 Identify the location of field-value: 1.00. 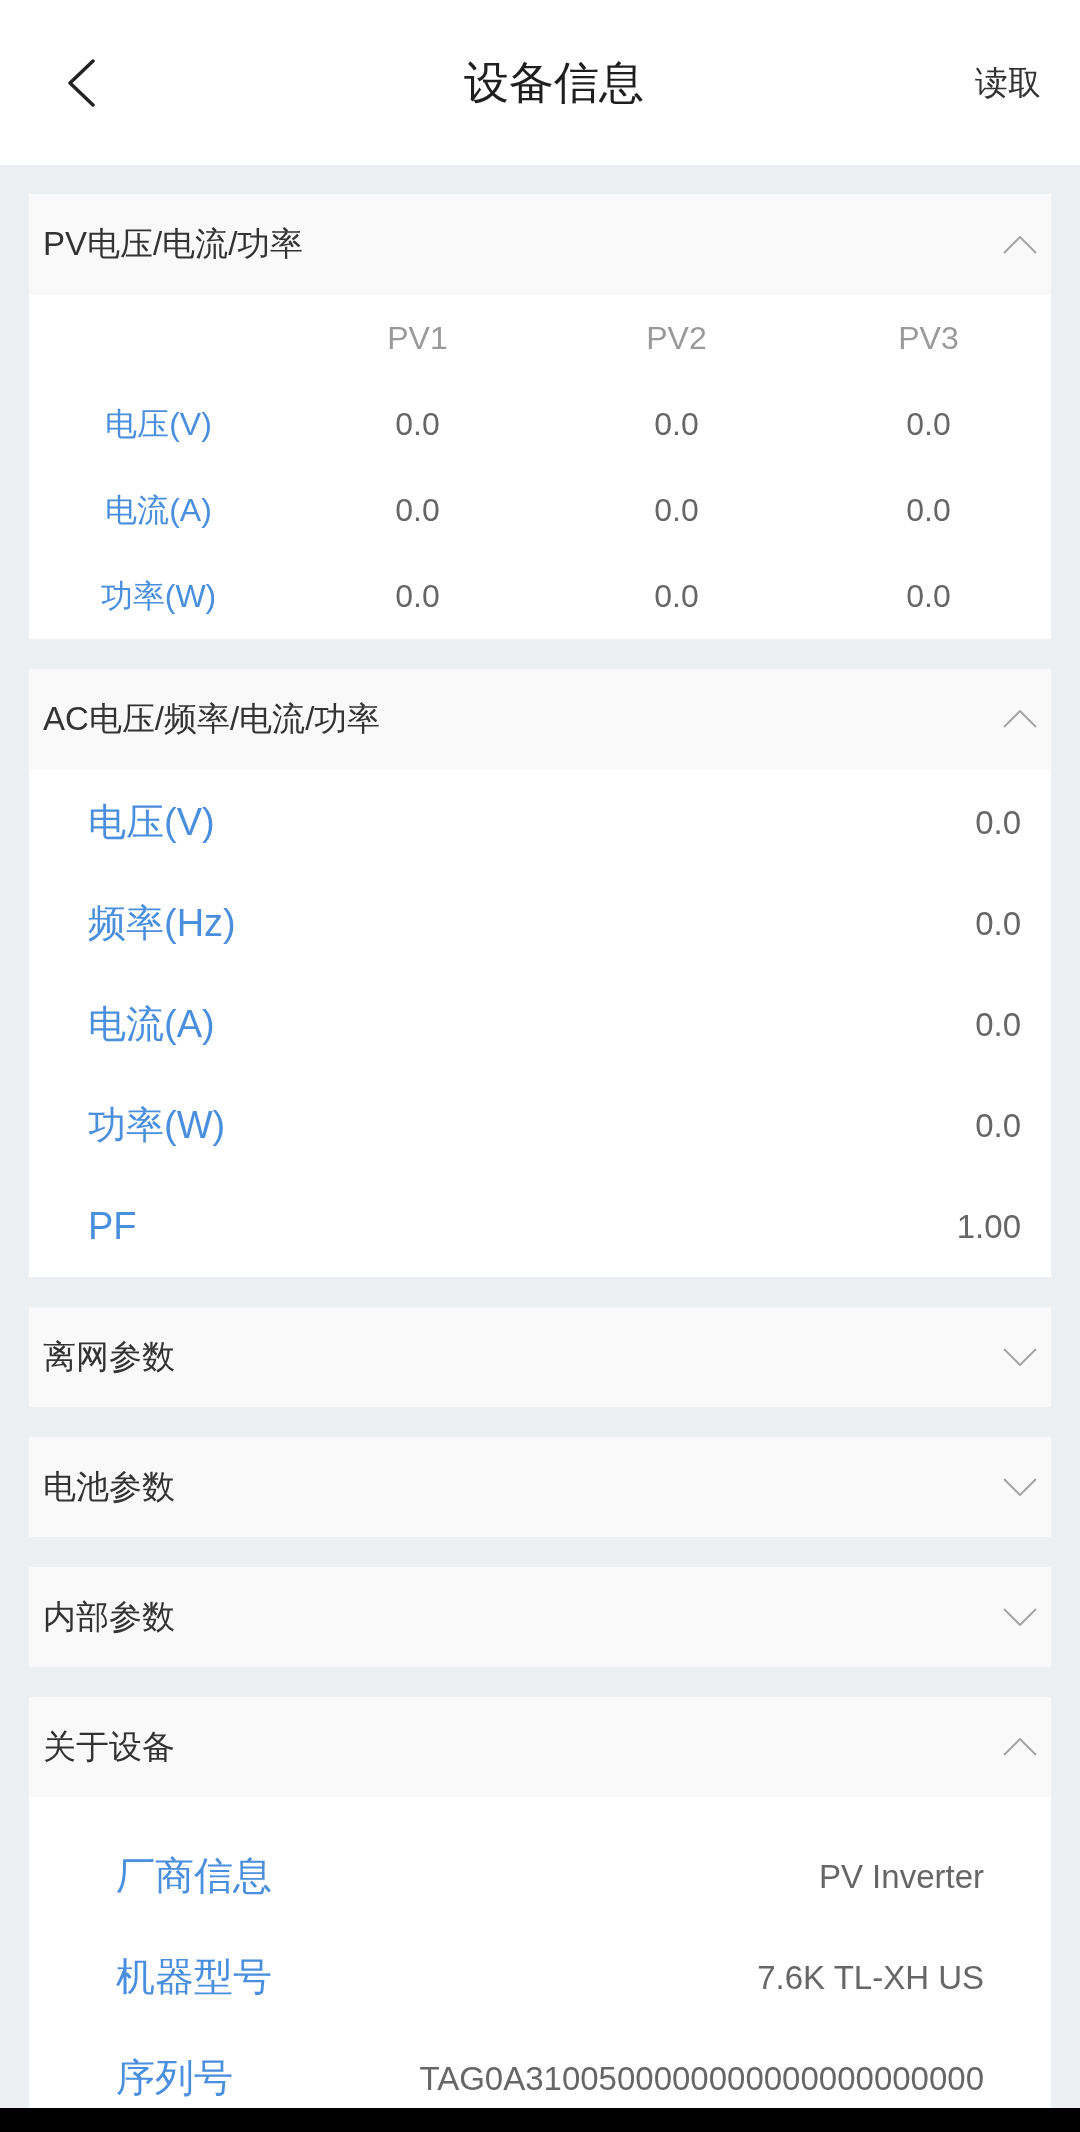
(988, 1226).